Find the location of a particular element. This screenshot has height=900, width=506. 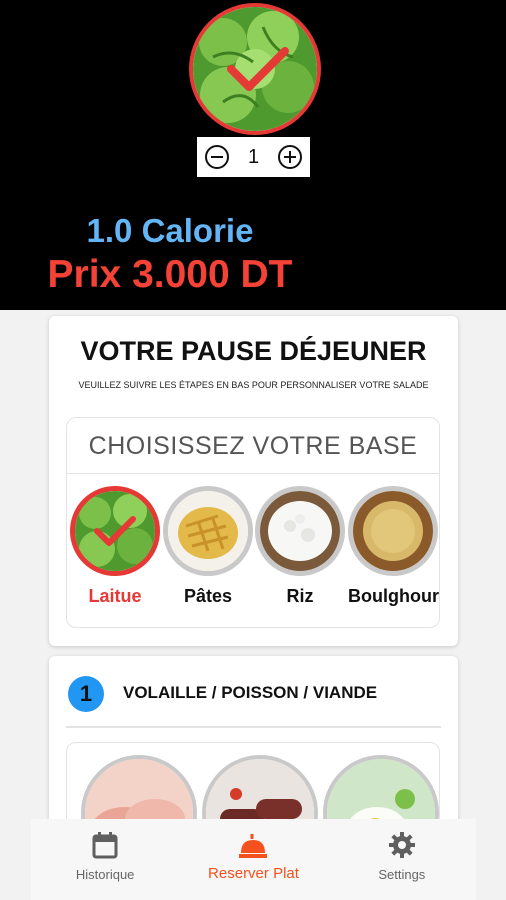

base-heading: CHOISISSEZ VOTRE BASE is located at coordinates (253, 446).